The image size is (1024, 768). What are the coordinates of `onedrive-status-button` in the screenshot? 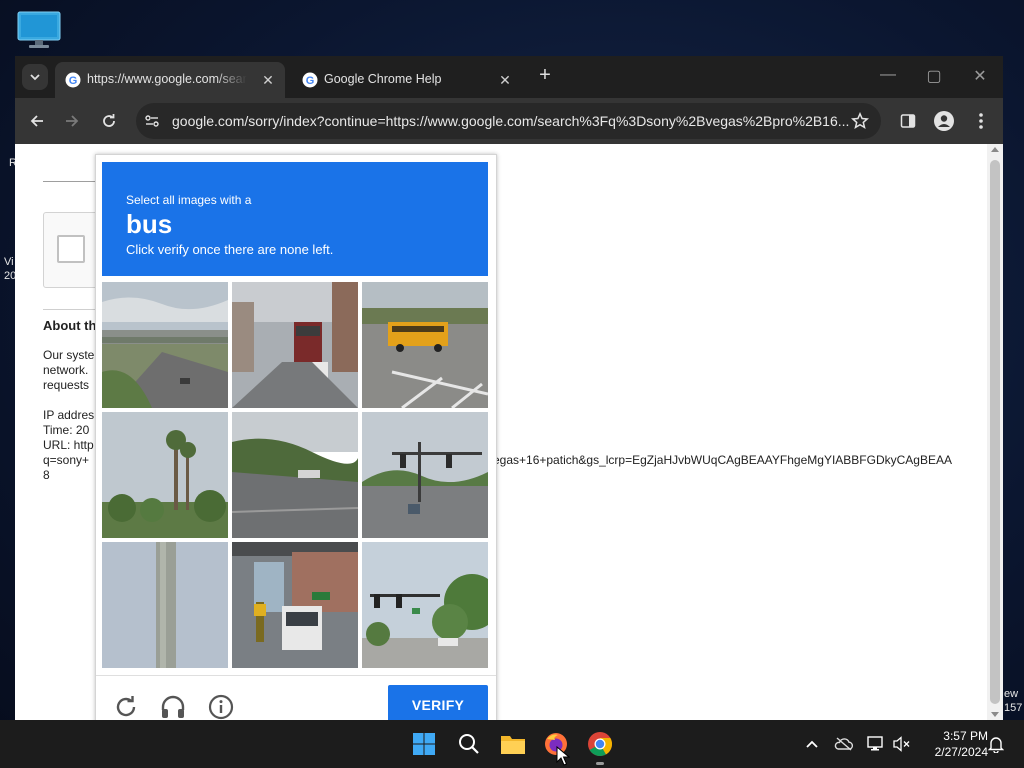 It's located at (844, 744).